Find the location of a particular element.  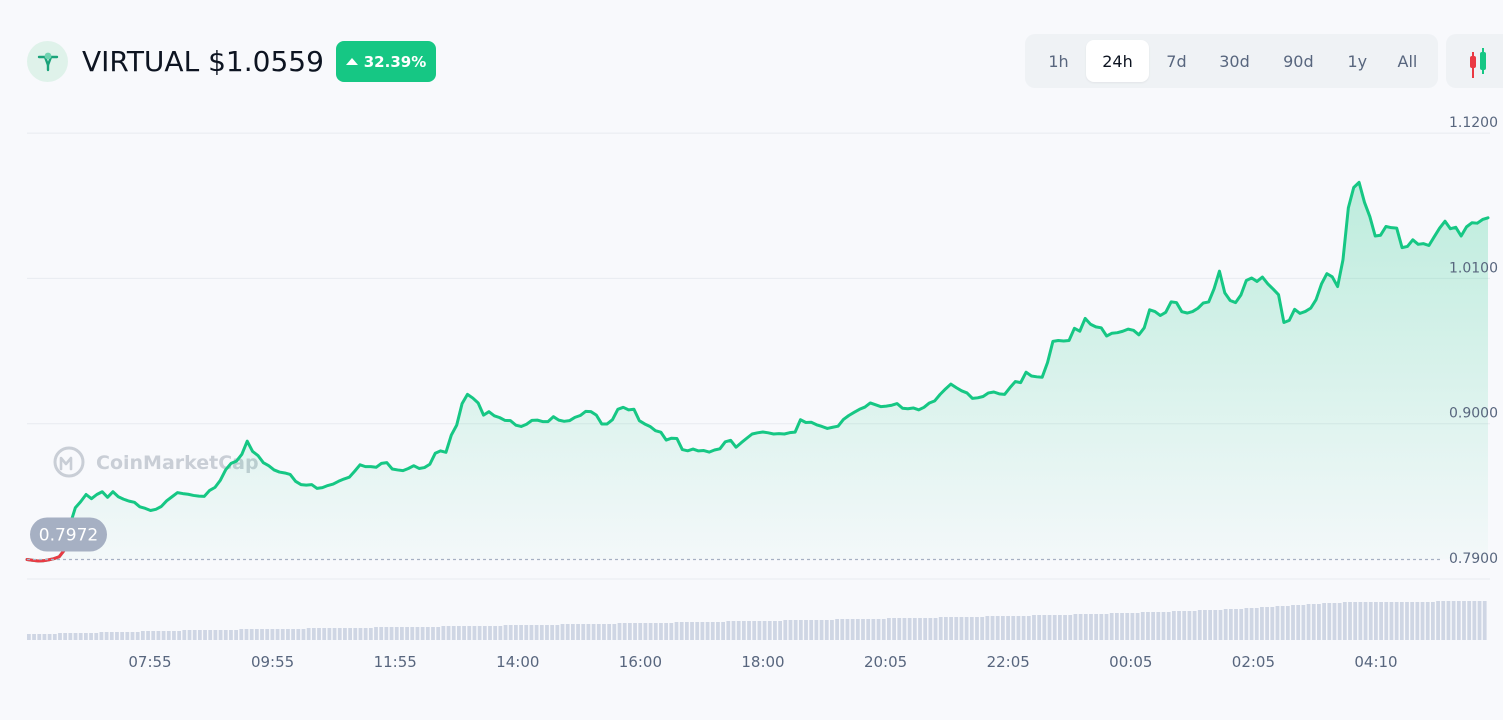

y-tick-label: 0.7900 is located at coordinates (1473, 559).